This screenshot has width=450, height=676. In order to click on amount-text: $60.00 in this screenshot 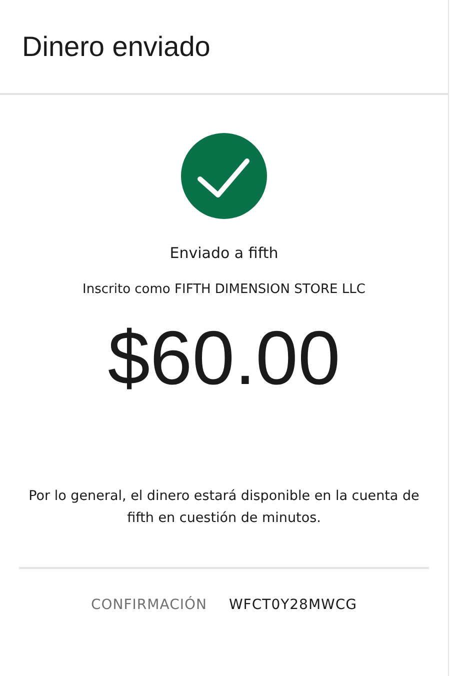, I will do `click(224, 359)`.